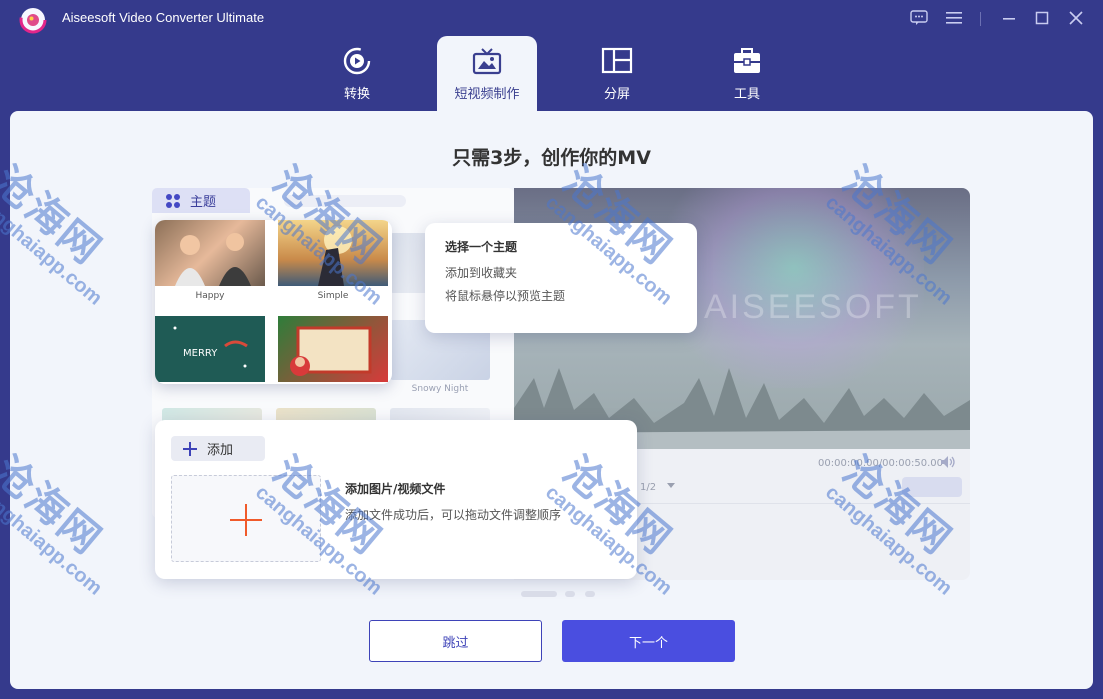 This screenshot has width=1103, height=699. What do you see at coordinates (747, 61) in the screenshot?
I see `toolbox-icon` at bounding box center [747, 61].